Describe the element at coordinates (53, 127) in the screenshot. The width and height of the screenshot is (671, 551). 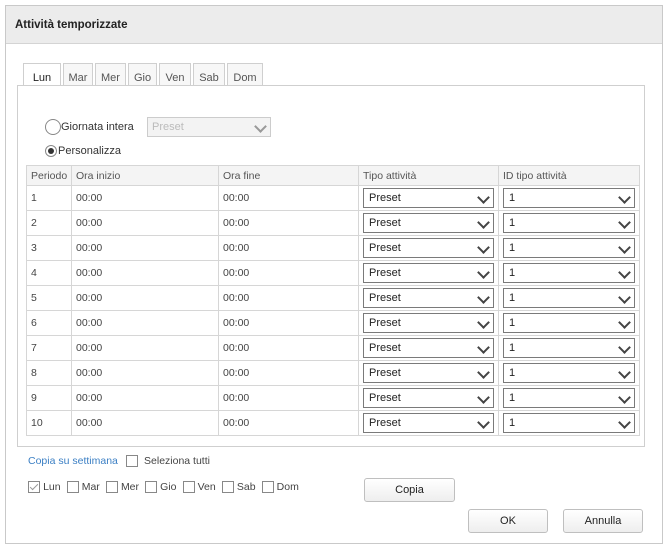
I see `all-day-radio` at that location.